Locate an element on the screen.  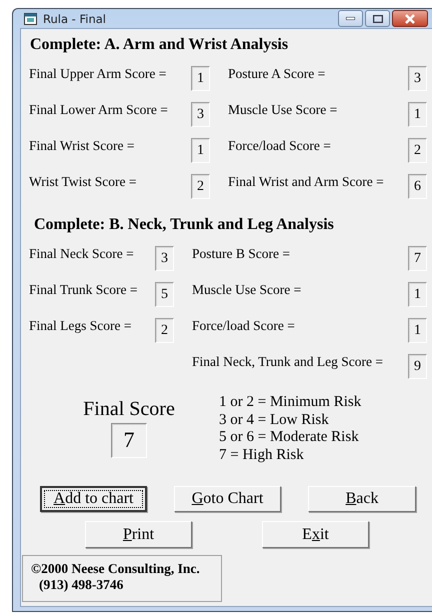
close-button is located at coordinates (410, 18).